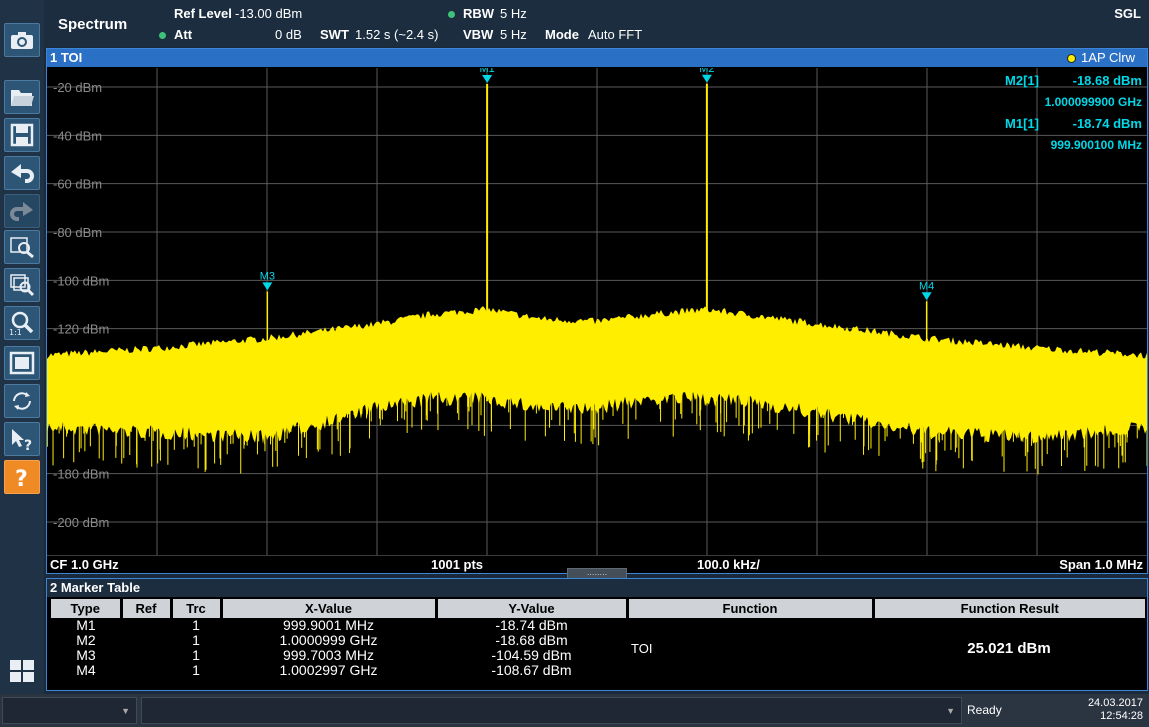 The width and height of the screenshot is (1149, 727). What do you see at coordinates (125, 711) in the screenshot?
I see `chevron-down-icon: ▼` at bounding box center [125, 711].